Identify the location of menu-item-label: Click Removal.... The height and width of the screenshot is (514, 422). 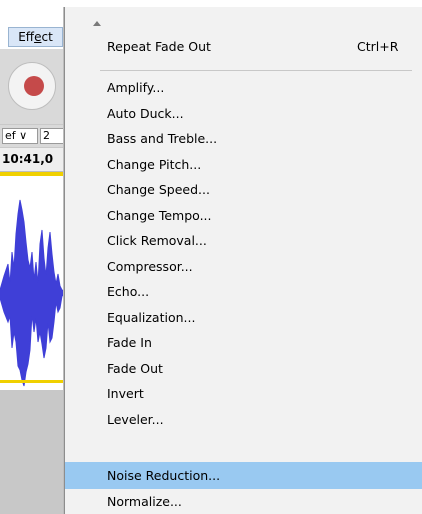
(157, 240).